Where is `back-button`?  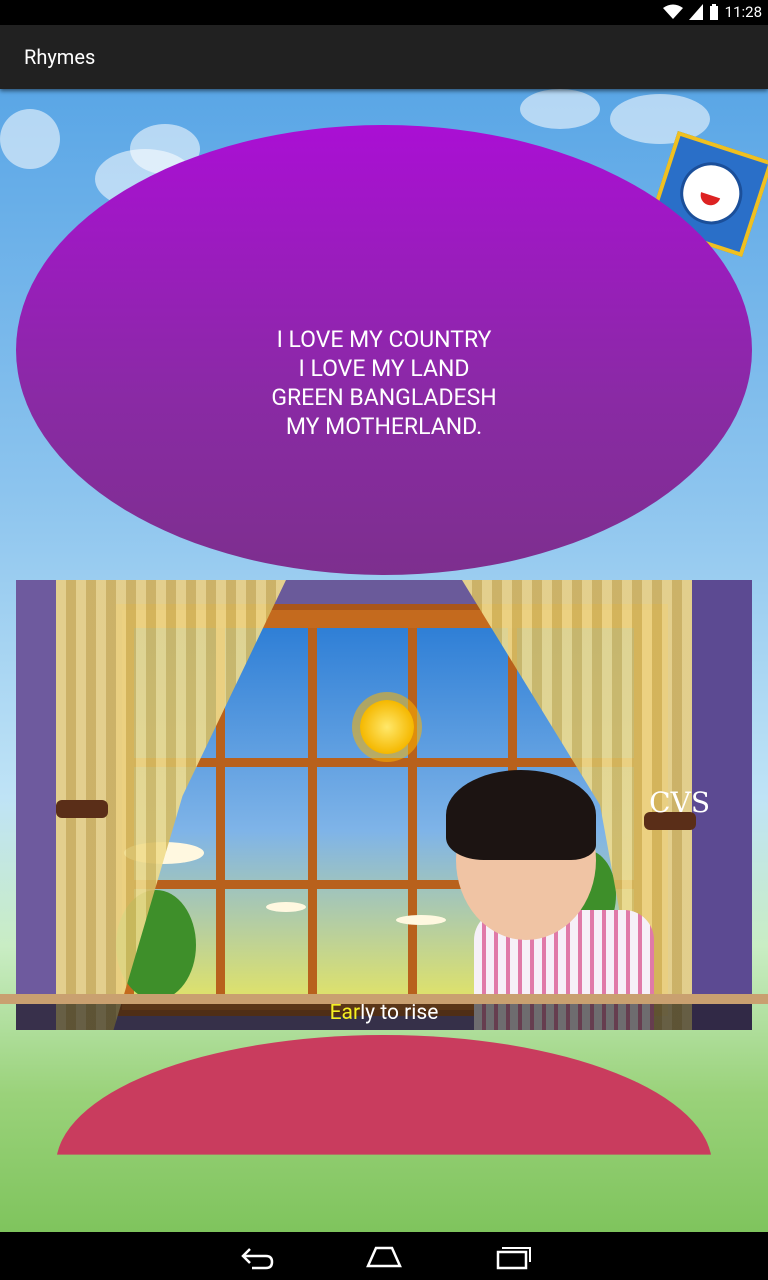
back-button is located at coordinates (256, 1256).